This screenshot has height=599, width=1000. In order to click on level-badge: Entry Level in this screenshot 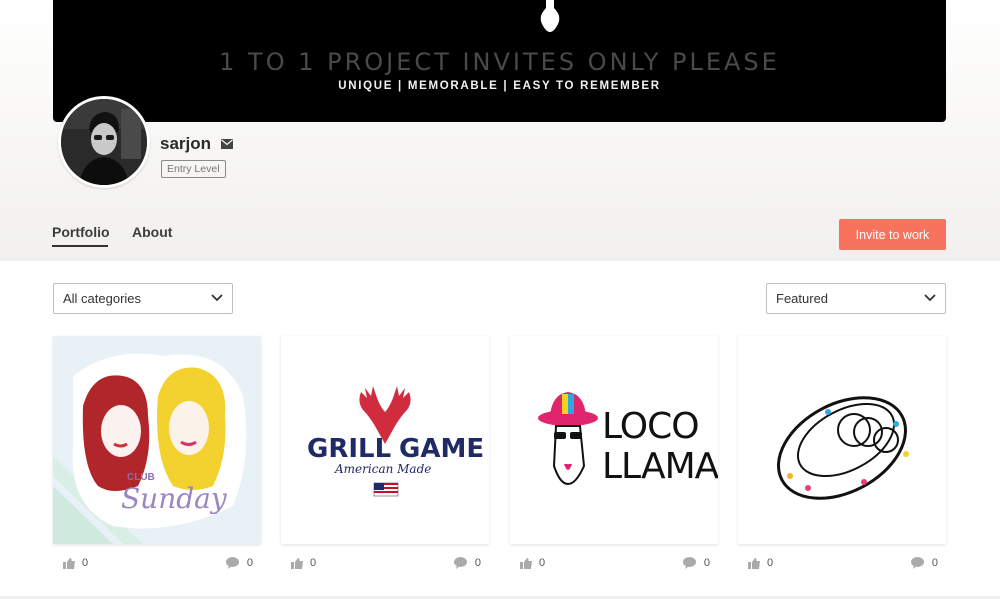, I will do `click(193, 169)`.